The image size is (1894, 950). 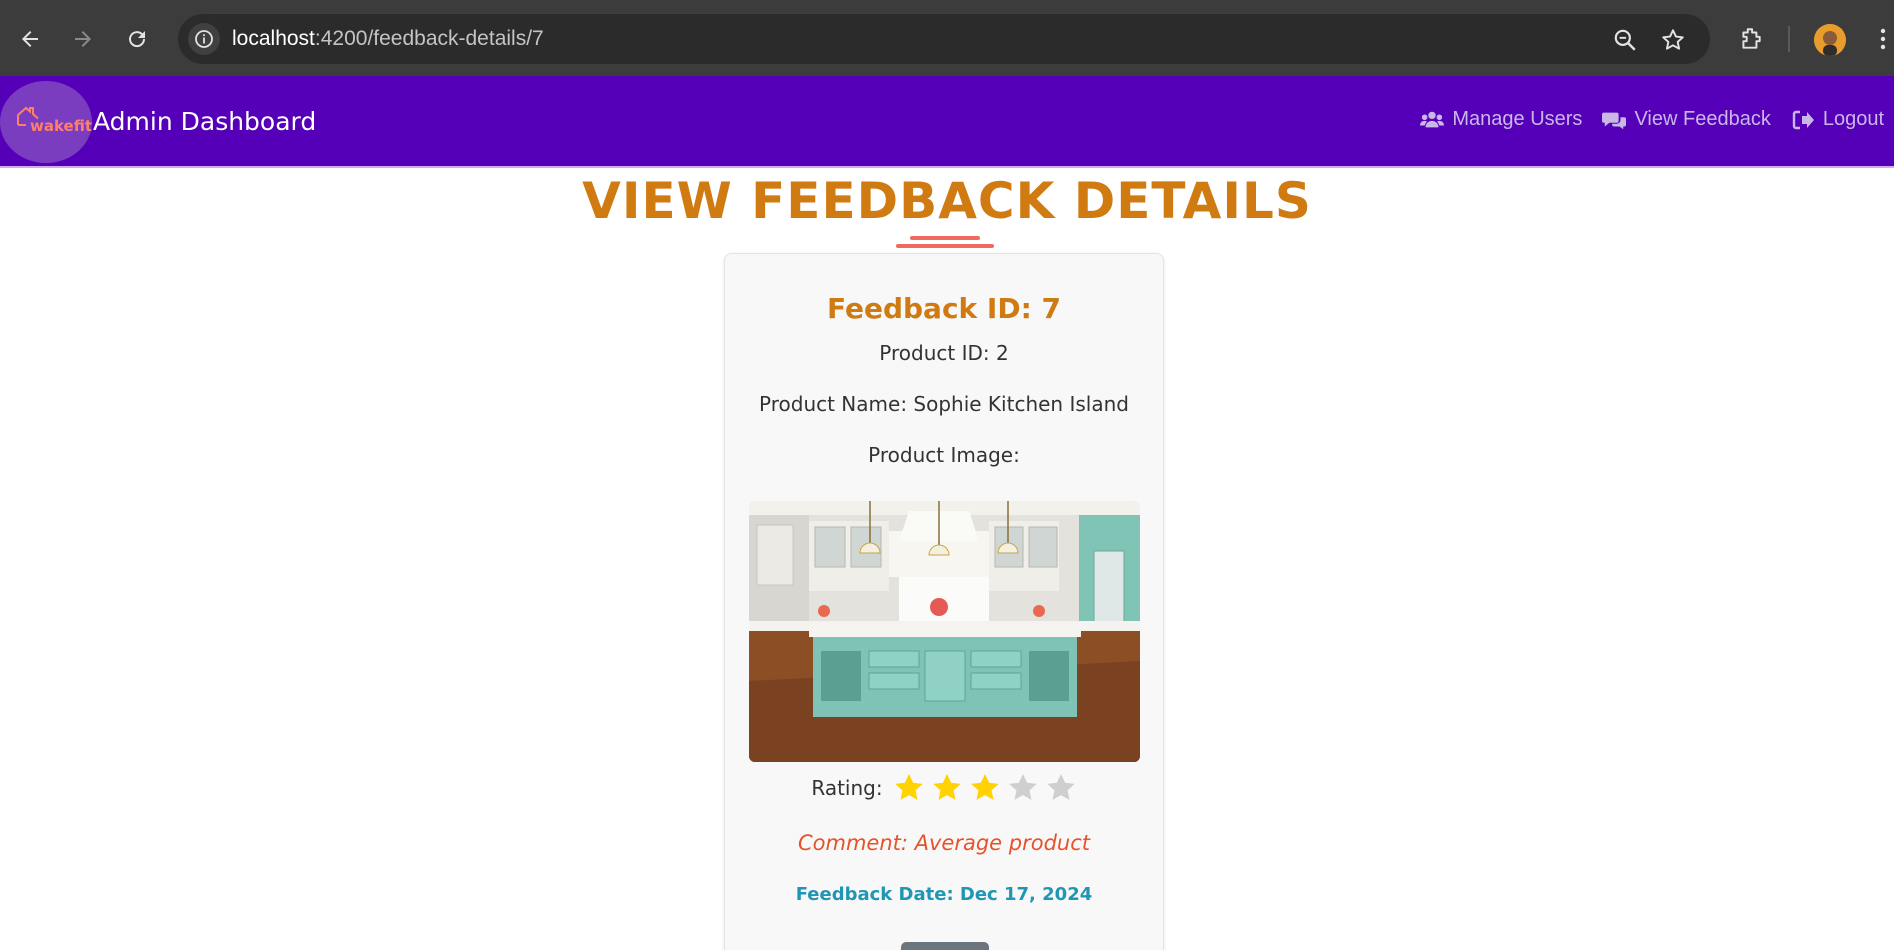 I want to click on feedback-date: Feedback Date: Dec 17, 2024, so click(x=944, y=894).